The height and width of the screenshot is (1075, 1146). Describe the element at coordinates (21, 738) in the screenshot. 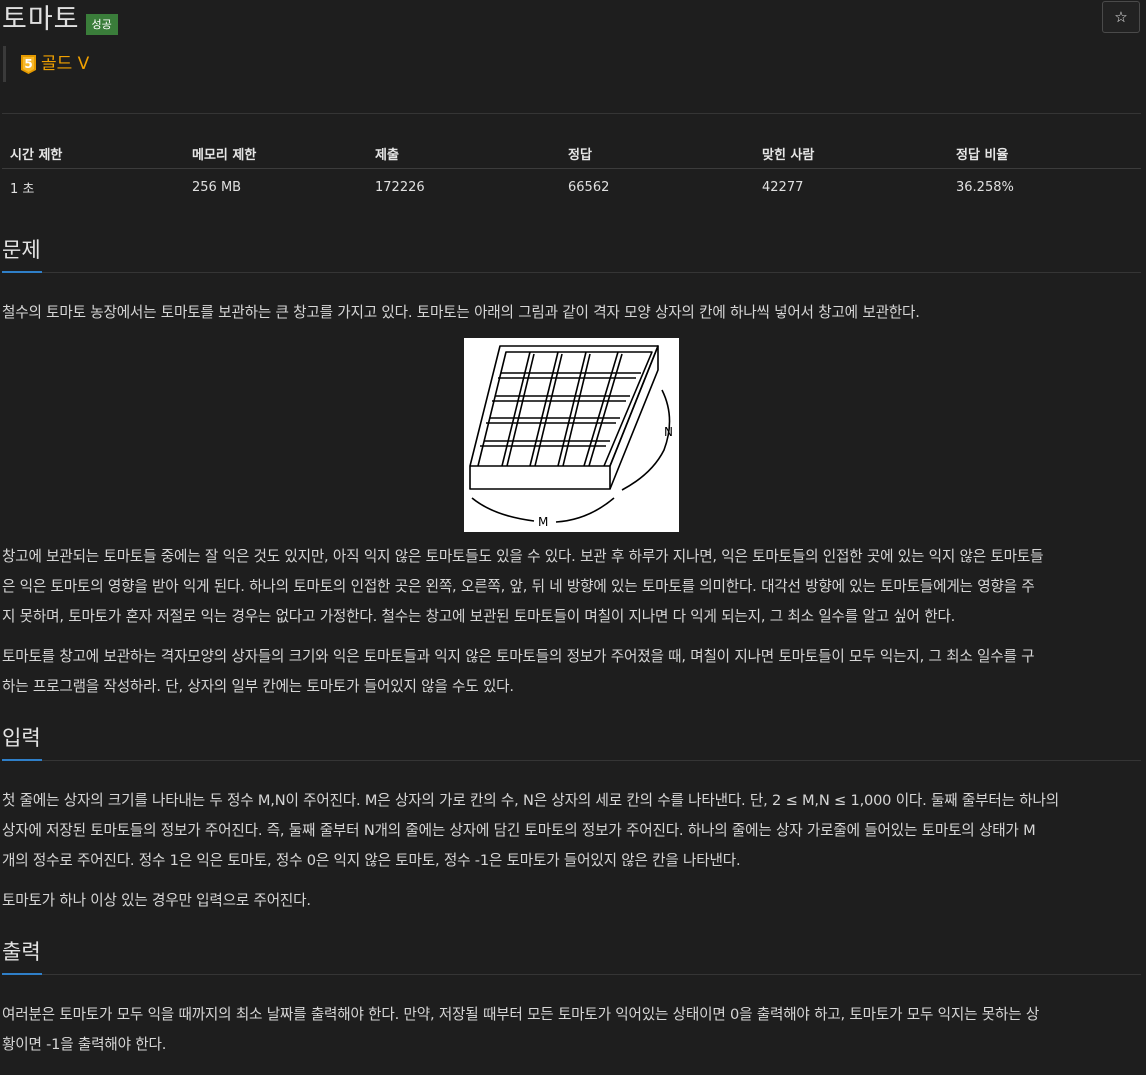

I see `section-title-input: 입력` at that location.